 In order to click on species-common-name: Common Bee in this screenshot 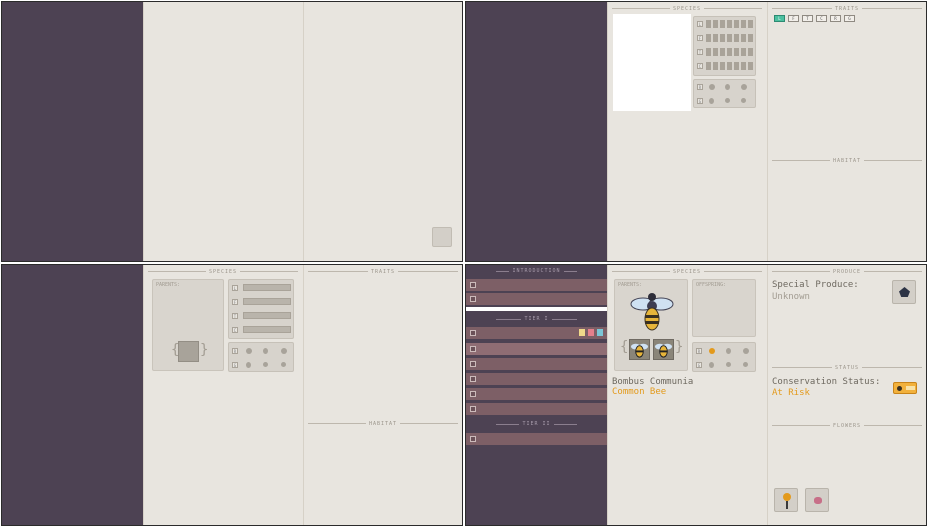, I will do `click(639, 392)`.